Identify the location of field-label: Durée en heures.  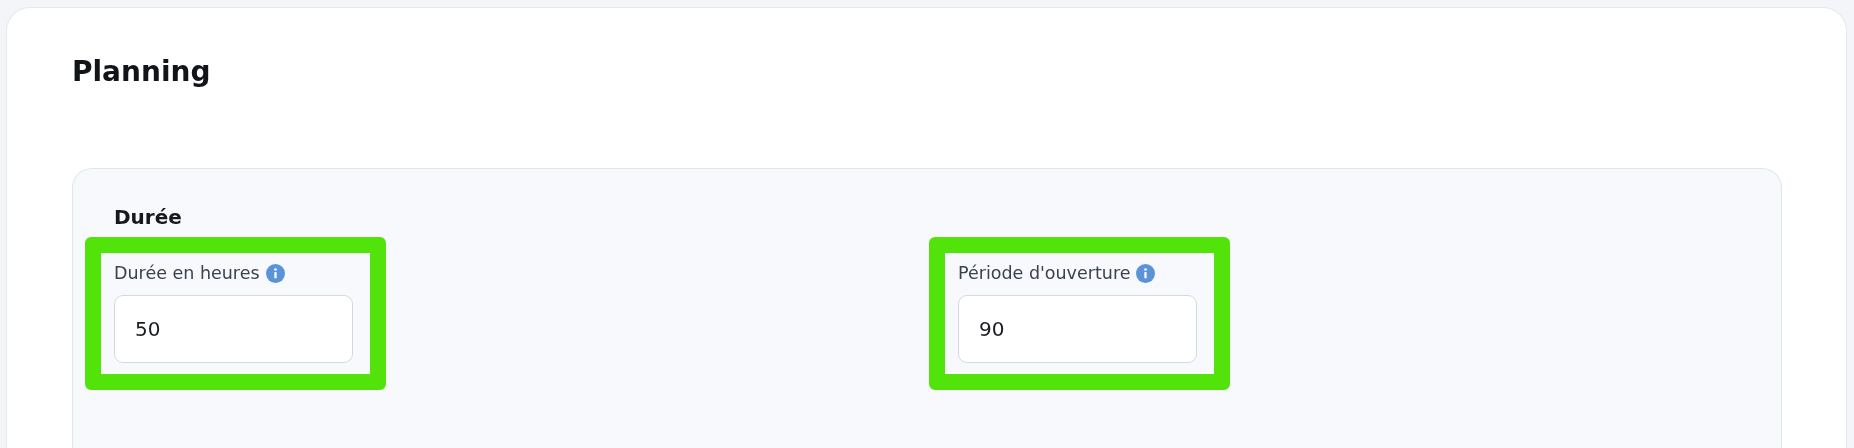
(187, 273).